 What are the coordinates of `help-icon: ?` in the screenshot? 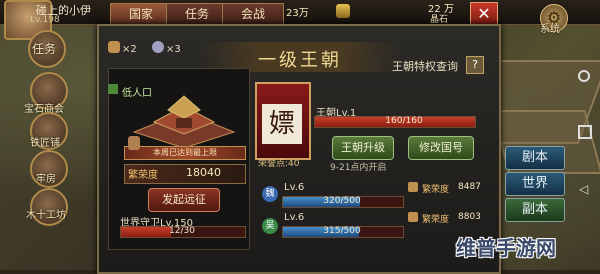 It's located at (475, 65).